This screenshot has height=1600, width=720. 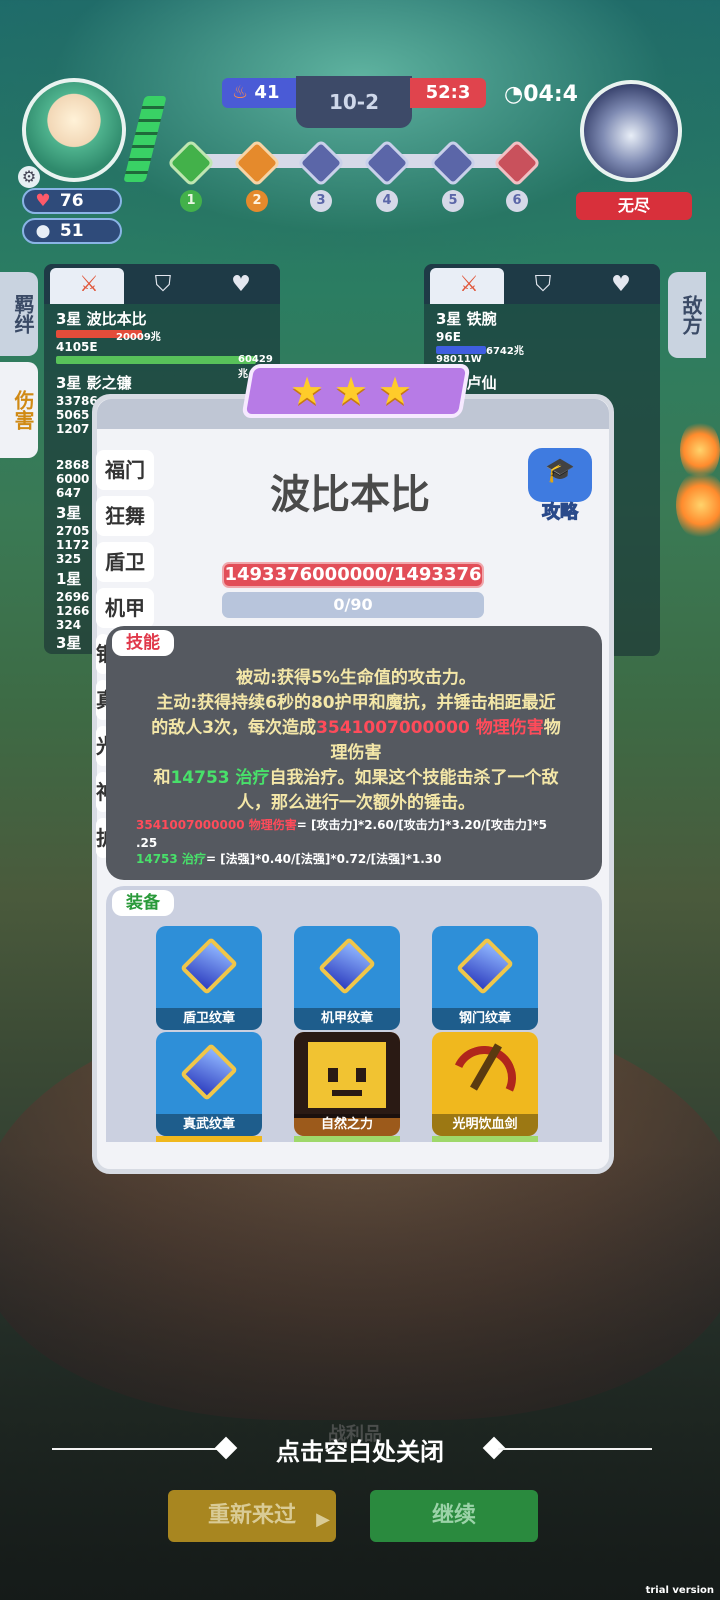 What do you see at coordinates (252, 1516) in the screenshot?
I see `retry-button: 重新来过 ▶` at bounding box center [252, 1516].